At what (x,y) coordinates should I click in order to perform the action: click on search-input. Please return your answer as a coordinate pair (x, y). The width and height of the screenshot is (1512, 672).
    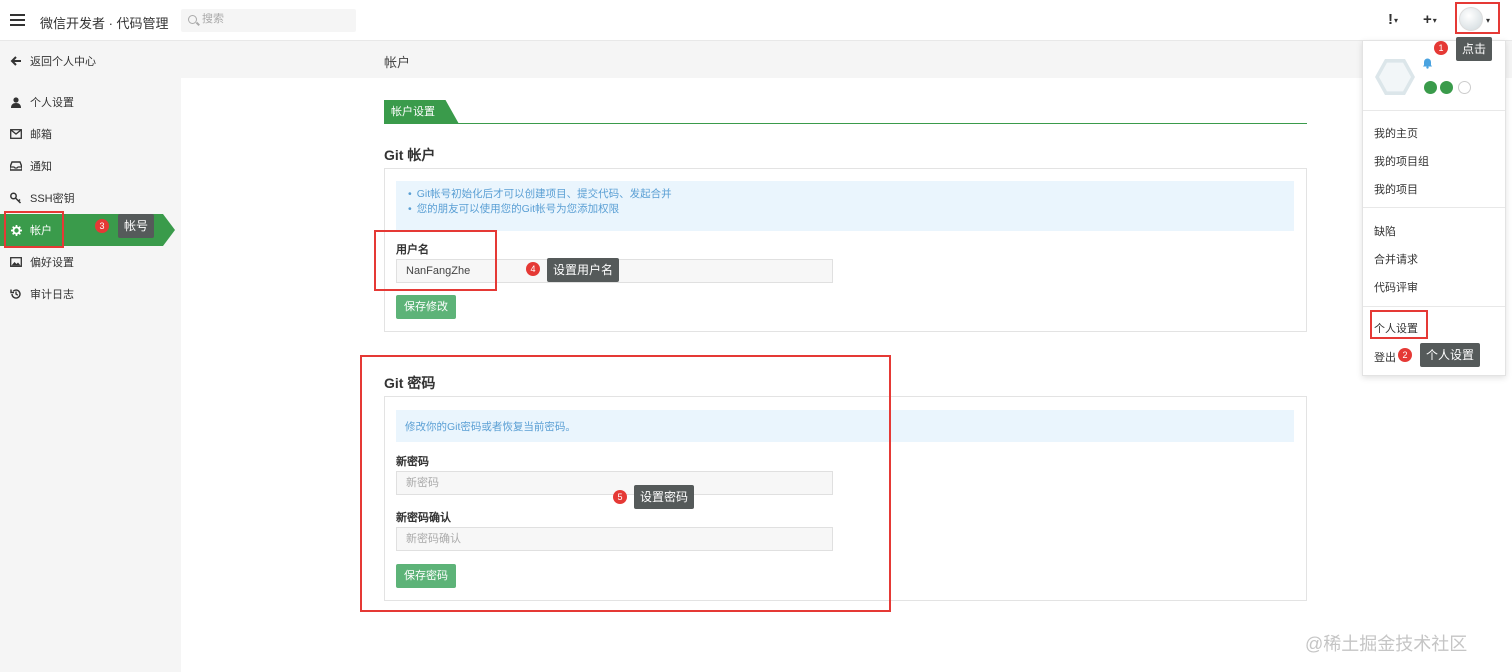
    Looking at the image, I should click on (272, 19).